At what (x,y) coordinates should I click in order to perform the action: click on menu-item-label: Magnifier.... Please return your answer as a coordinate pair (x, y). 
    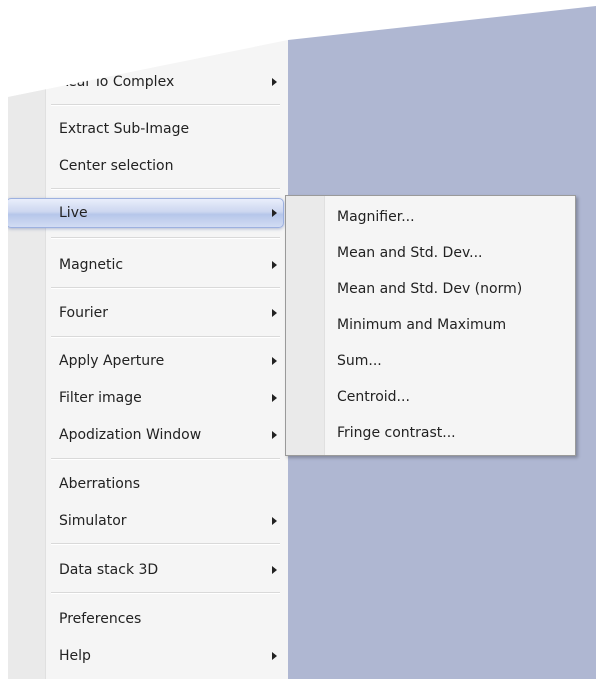
    Looking at the image, I should click on (376, 217).